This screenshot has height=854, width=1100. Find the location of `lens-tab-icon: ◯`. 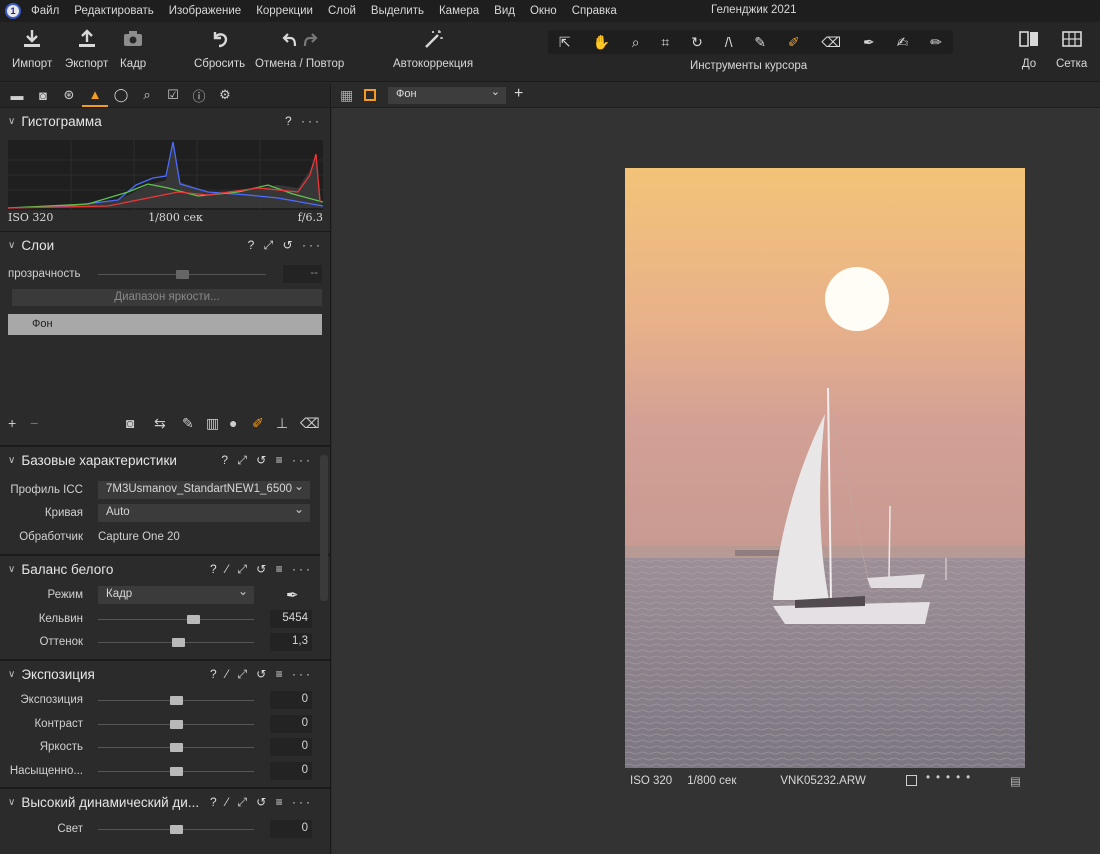

lens-tab-icon: ◯ is located at coordinates (121, 95).